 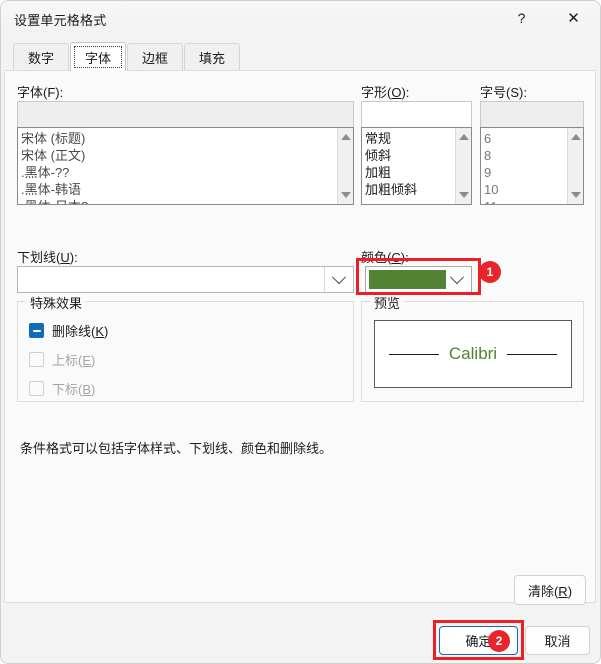 What do you see at coordinates (300, 18) in the screenshot?
I see `title-bar: 设置单元格格式 ? ✕` at bounding box center [300, 18].